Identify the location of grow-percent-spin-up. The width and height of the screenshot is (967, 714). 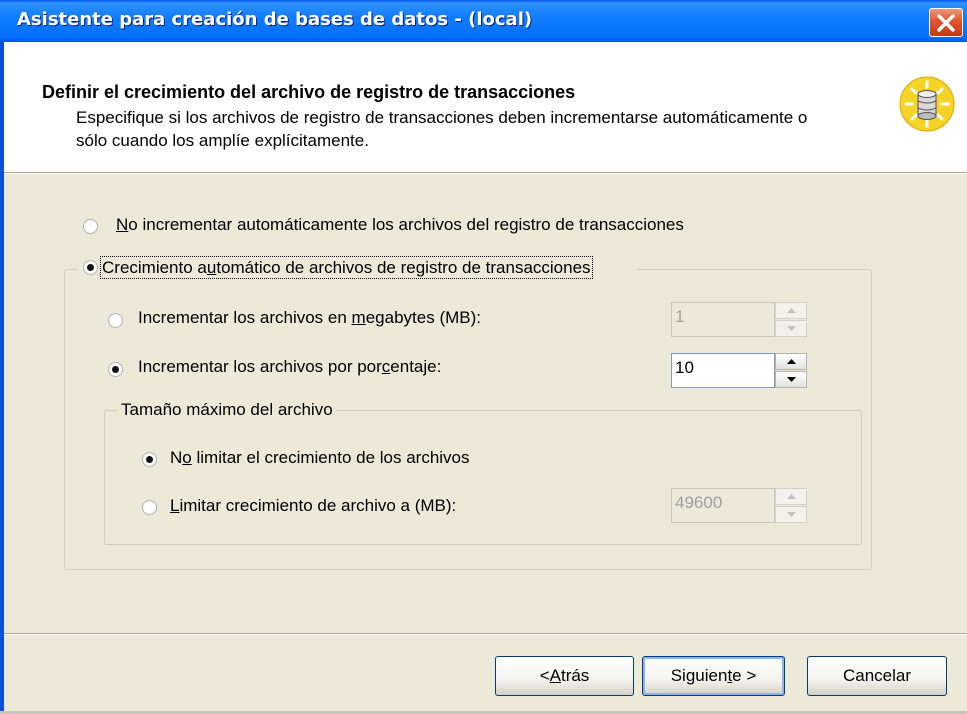
(791, 361).